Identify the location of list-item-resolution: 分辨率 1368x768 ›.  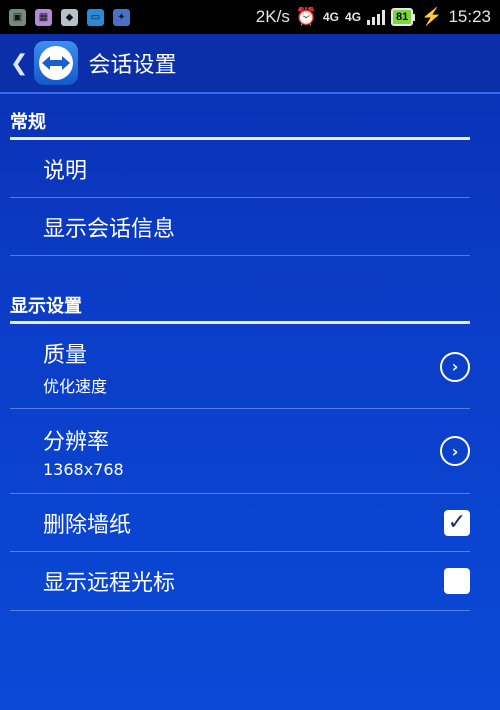
(240, 451).